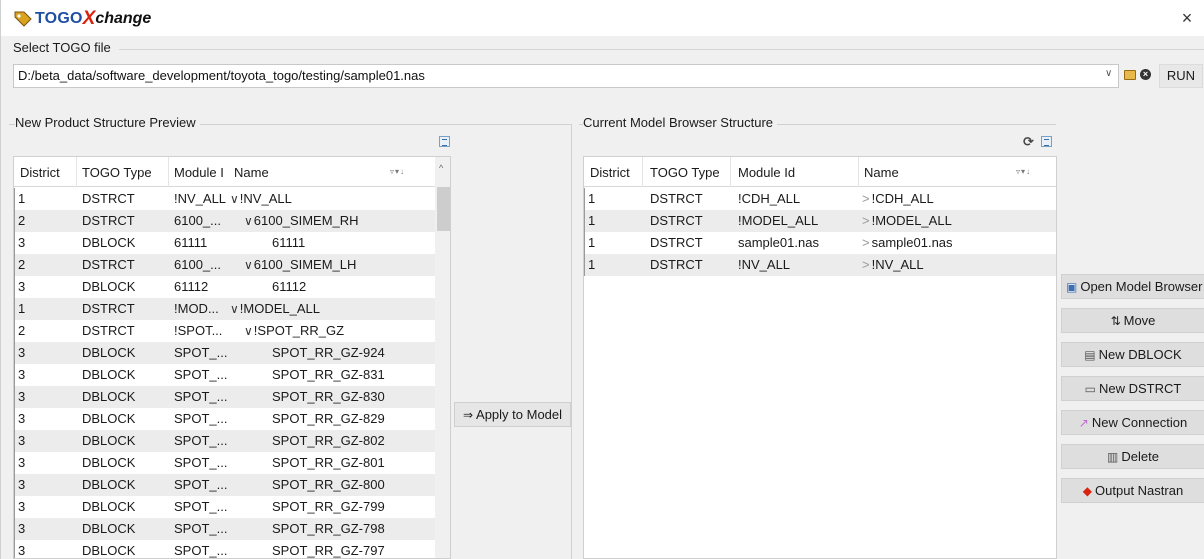 The image size is (1204, 559). Describe the element at coordinates (306, 220) in the screenshot. I see `cell-name-text: 6100_SIMEM_RH` at that location.